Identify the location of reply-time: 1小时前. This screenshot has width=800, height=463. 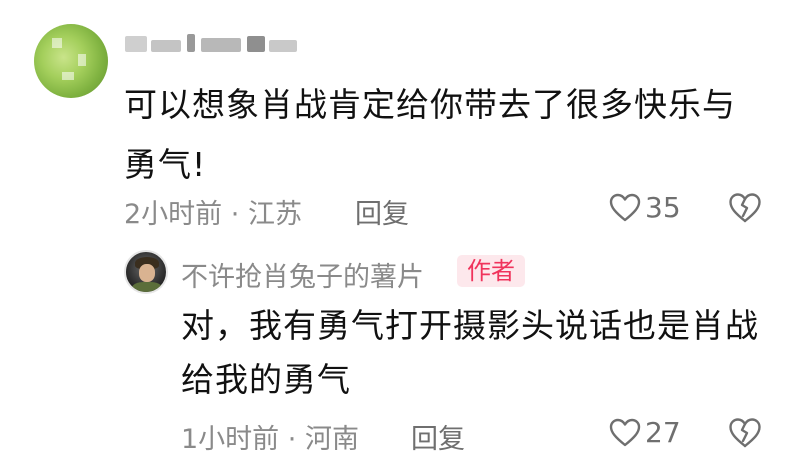
(230, 439).